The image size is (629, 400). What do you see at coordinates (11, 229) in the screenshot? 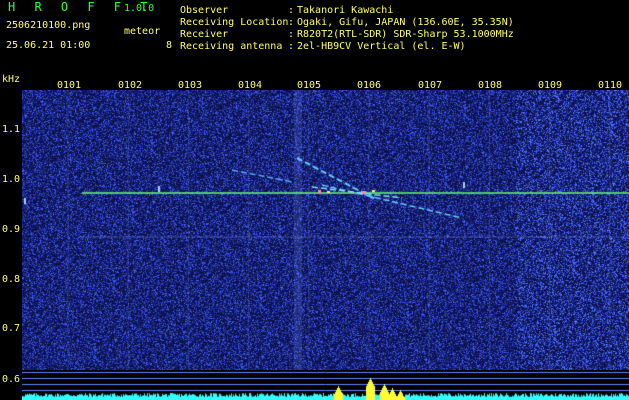
I see `y-tick-label: 0.9` at bounding box center [11, 229].